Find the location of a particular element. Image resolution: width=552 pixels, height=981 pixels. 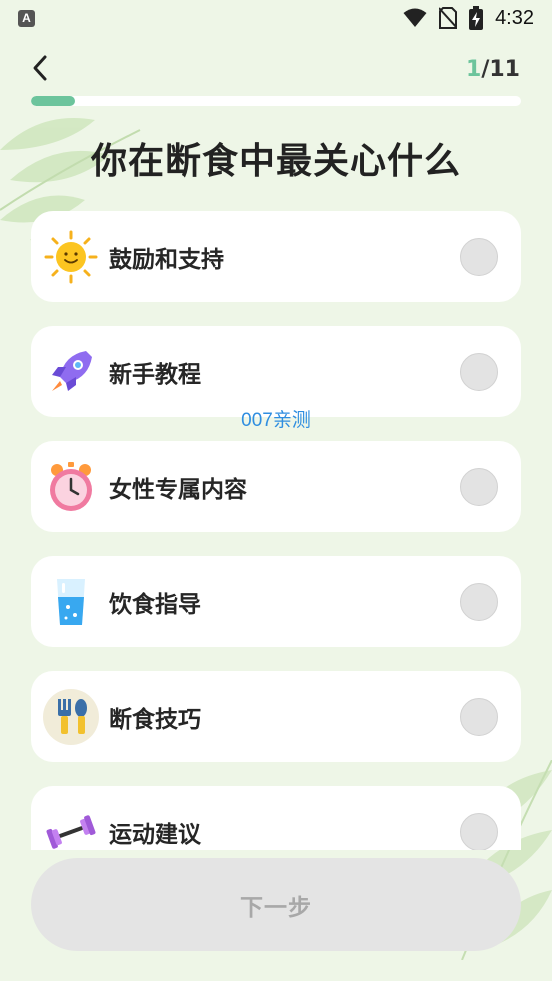

step-counter: 1/11 is located at coordinates (493, 69).